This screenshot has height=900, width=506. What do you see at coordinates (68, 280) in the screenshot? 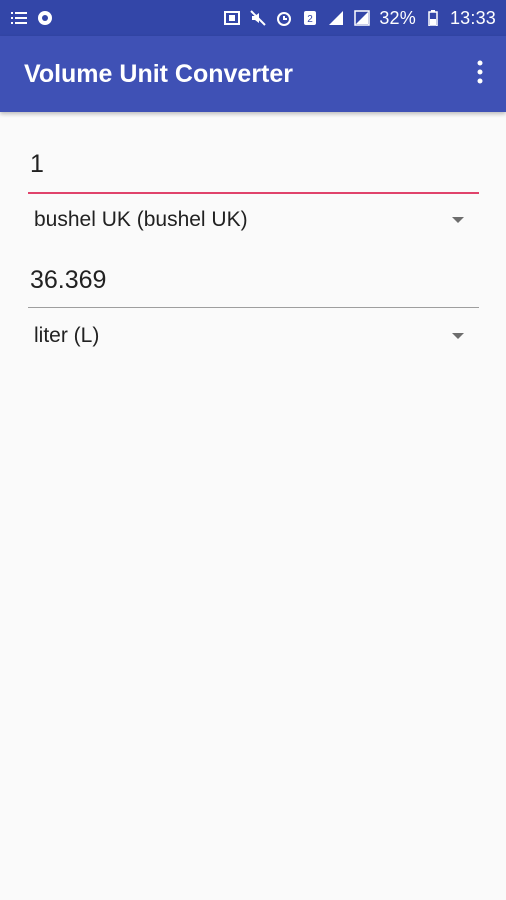
I see `result-value-text: 36.369` at bounding box center [68, 280].